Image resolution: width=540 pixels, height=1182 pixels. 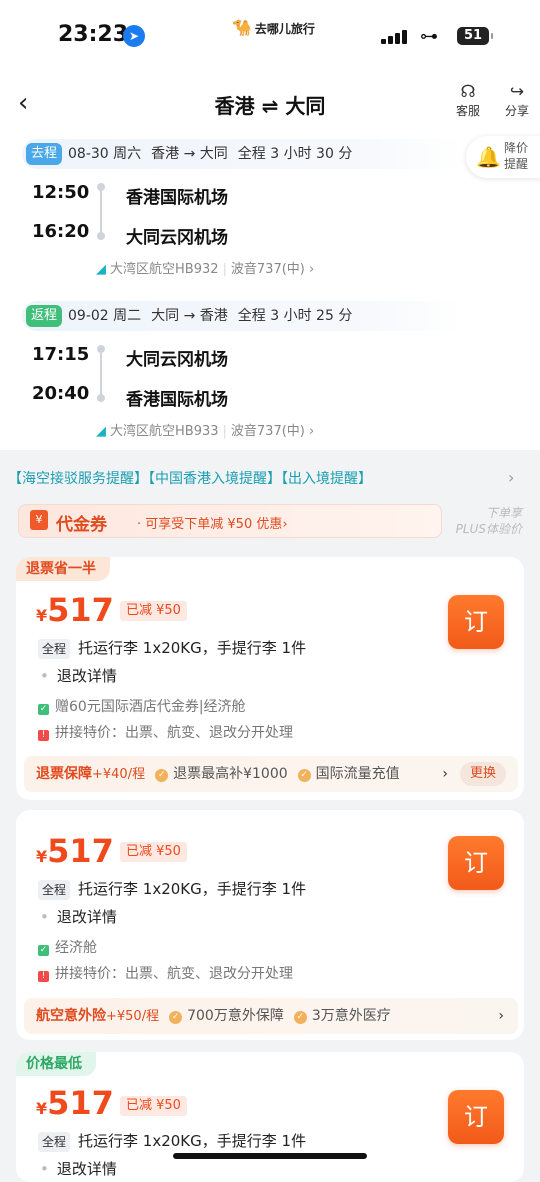 I want to click on voucher-banner: ¥ 代金券 · 可享受下单减 ¥50 优惠›, so click(x=230, y=521).